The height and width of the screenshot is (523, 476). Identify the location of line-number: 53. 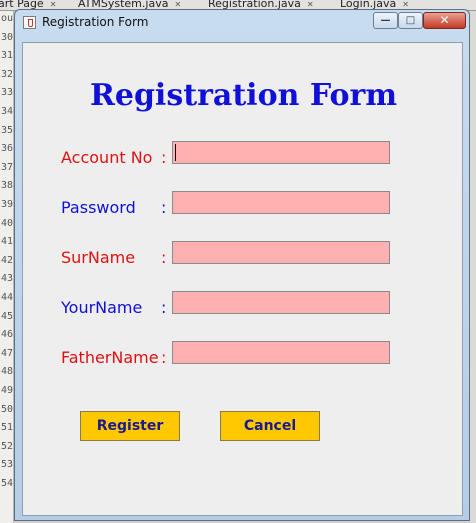
(7, 465).